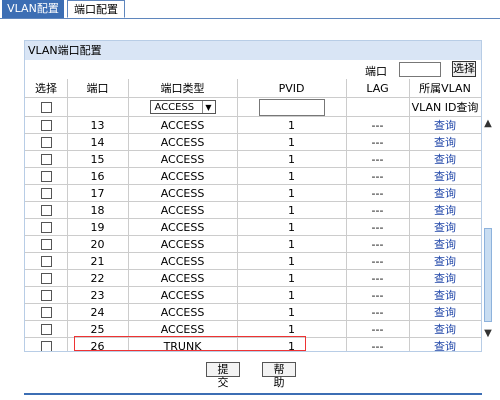  What do you see at coordinates (488, 334) in the screenshot?
I see `chevron-down-icon: ▼` at bounding box center [488, 334].